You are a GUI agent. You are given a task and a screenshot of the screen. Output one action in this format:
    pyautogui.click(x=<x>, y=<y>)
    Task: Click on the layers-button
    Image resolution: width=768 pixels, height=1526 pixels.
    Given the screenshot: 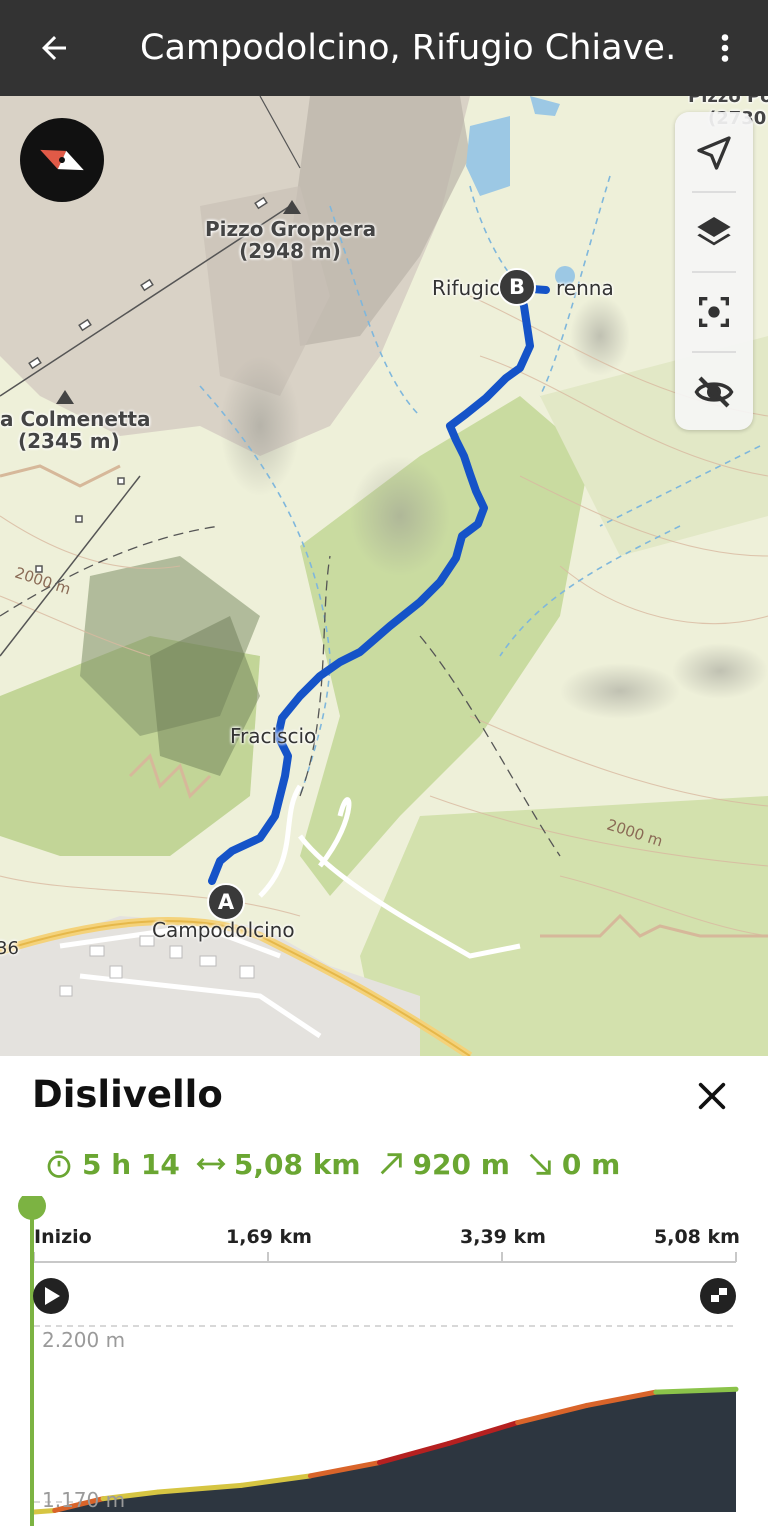 What is the action you would take?
    pyautogui.click(x=714, y=232)
    